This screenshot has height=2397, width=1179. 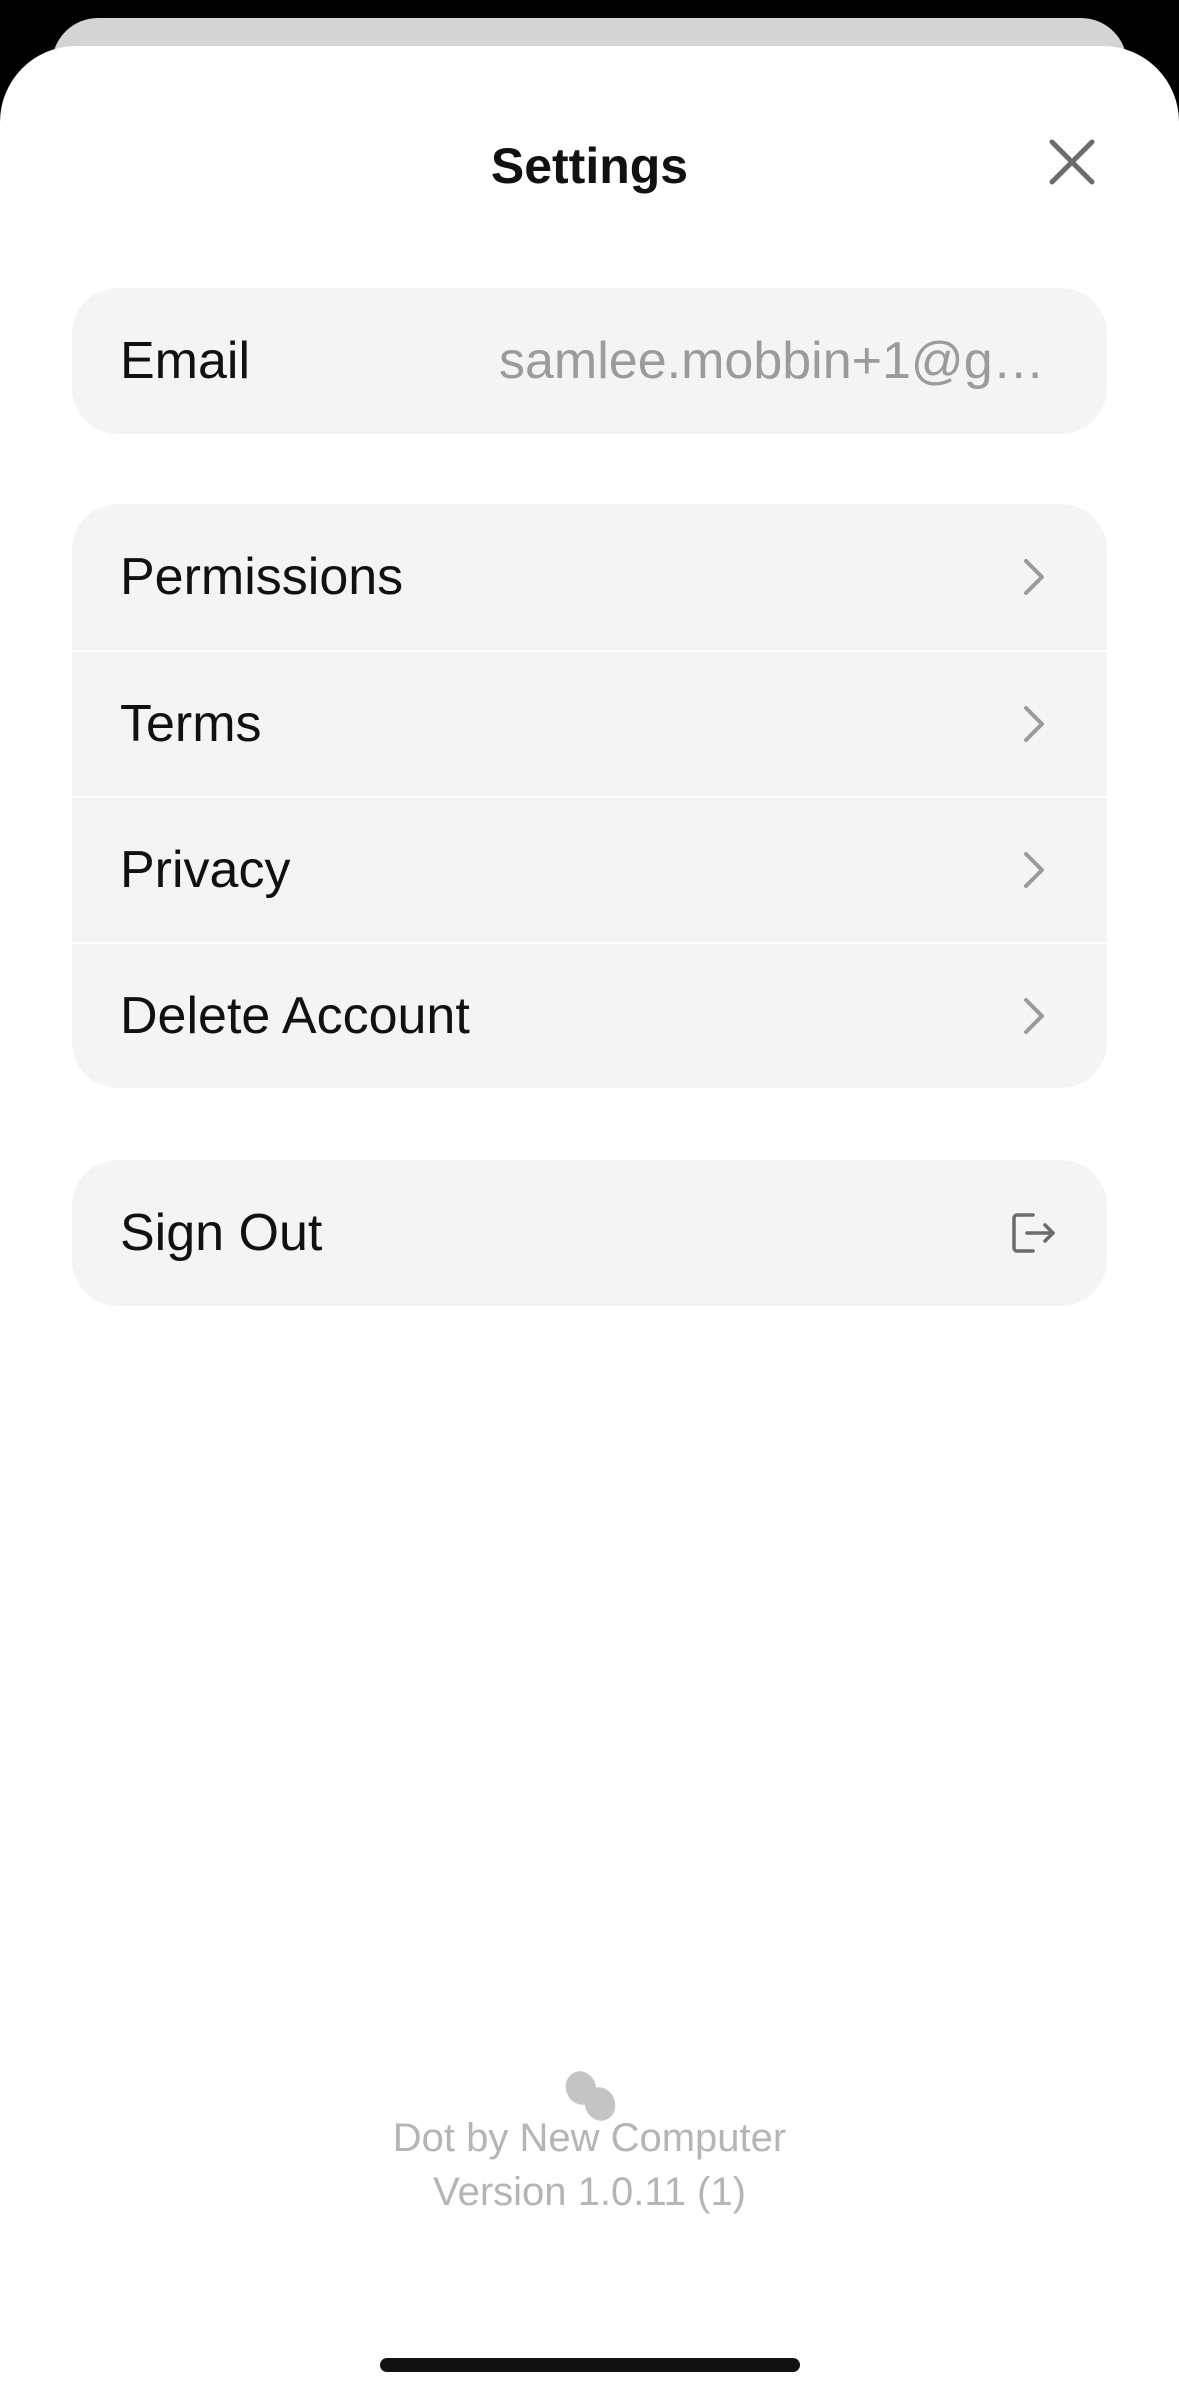 I want to click on sign-out-card: Sign Out, so click(x=589, y=1233).